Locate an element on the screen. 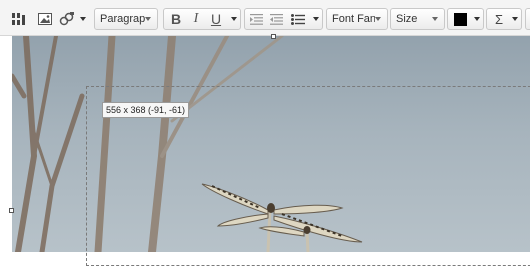 The width and height of the screenshot is (530, 266). paragraph-format-select: Paragrap is located at coordinates (126, 19).